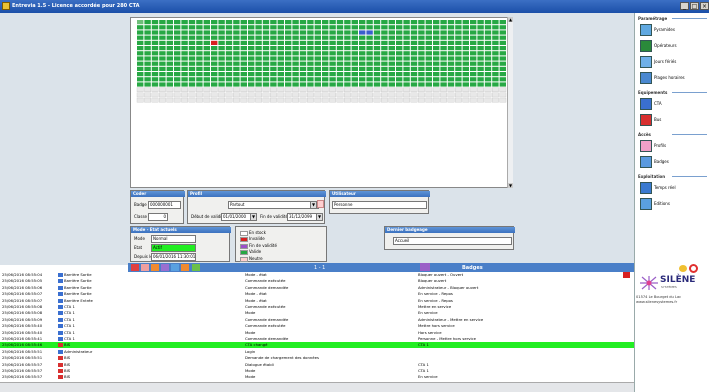  What do you see at coordinates (670, 120) in the screenshot?
I see `sidebar-item-bus: Bus` at bounding box center [670, 120].